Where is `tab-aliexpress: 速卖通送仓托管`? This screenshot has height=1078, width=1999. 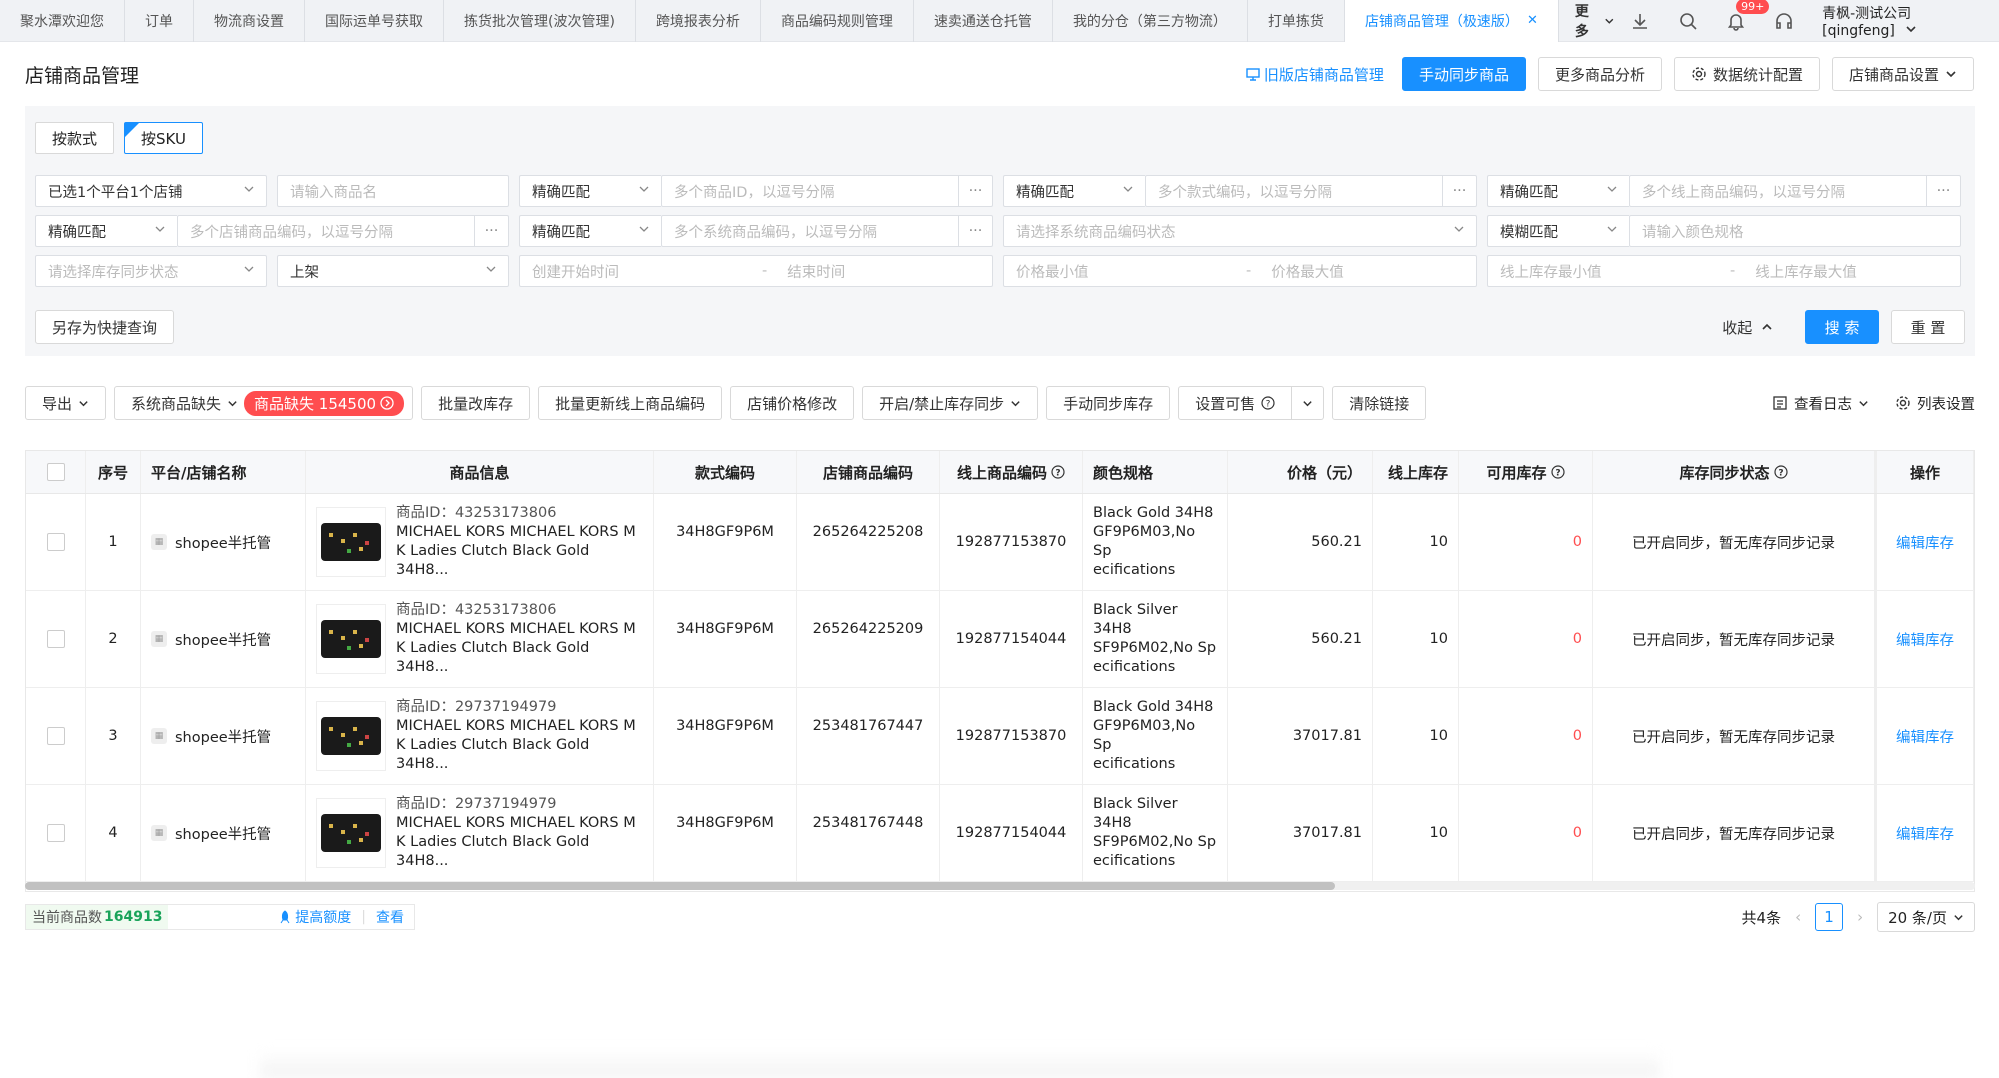 tab-aliexpress: 速卖通送仓托管 is located at coordinates (983, 21).